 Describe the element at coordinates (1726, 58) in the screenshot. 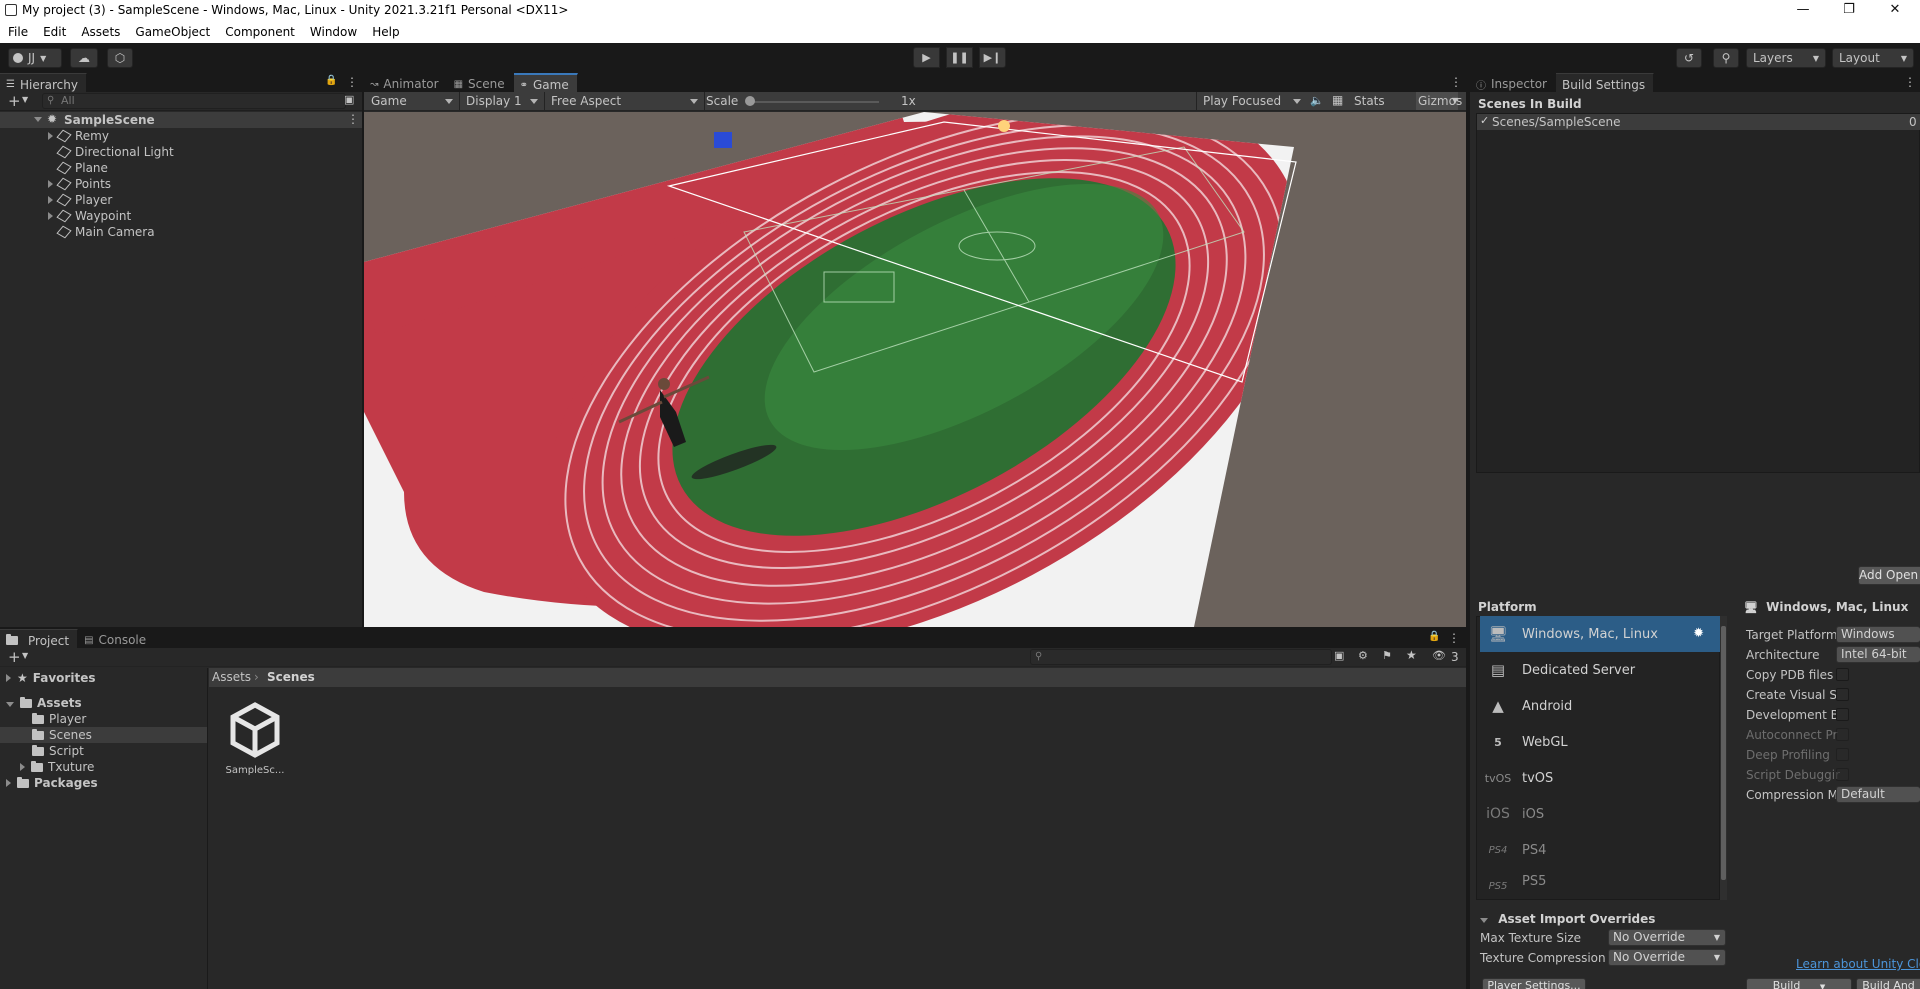

I see `search-icon: ⚲` at that location.